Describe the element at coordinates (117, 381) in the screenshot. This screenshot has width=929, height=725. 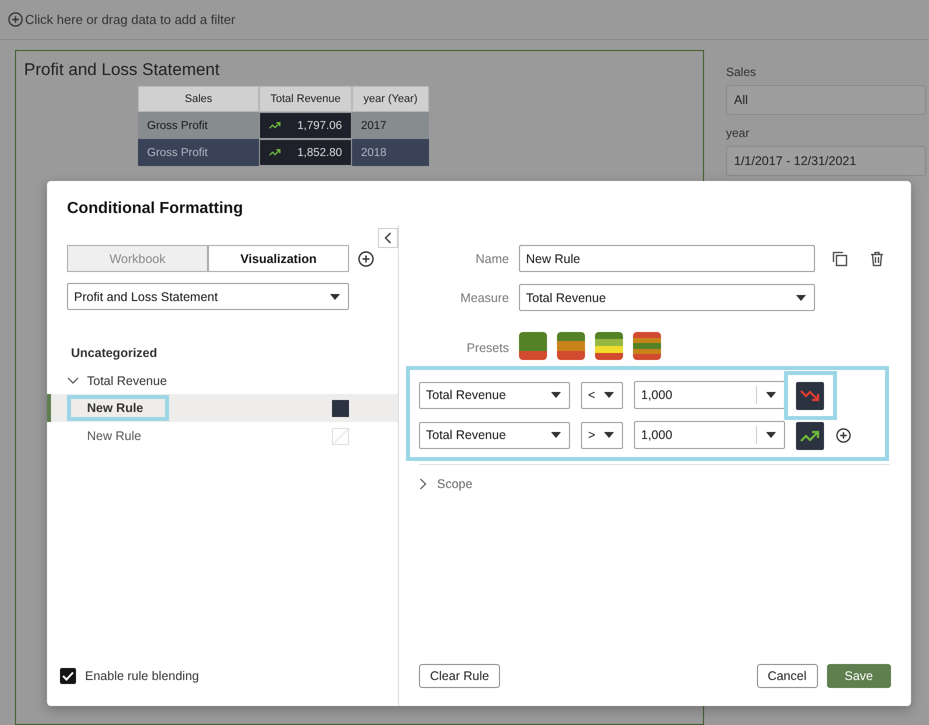
I see `rule-group: Total Revenue` at that location.